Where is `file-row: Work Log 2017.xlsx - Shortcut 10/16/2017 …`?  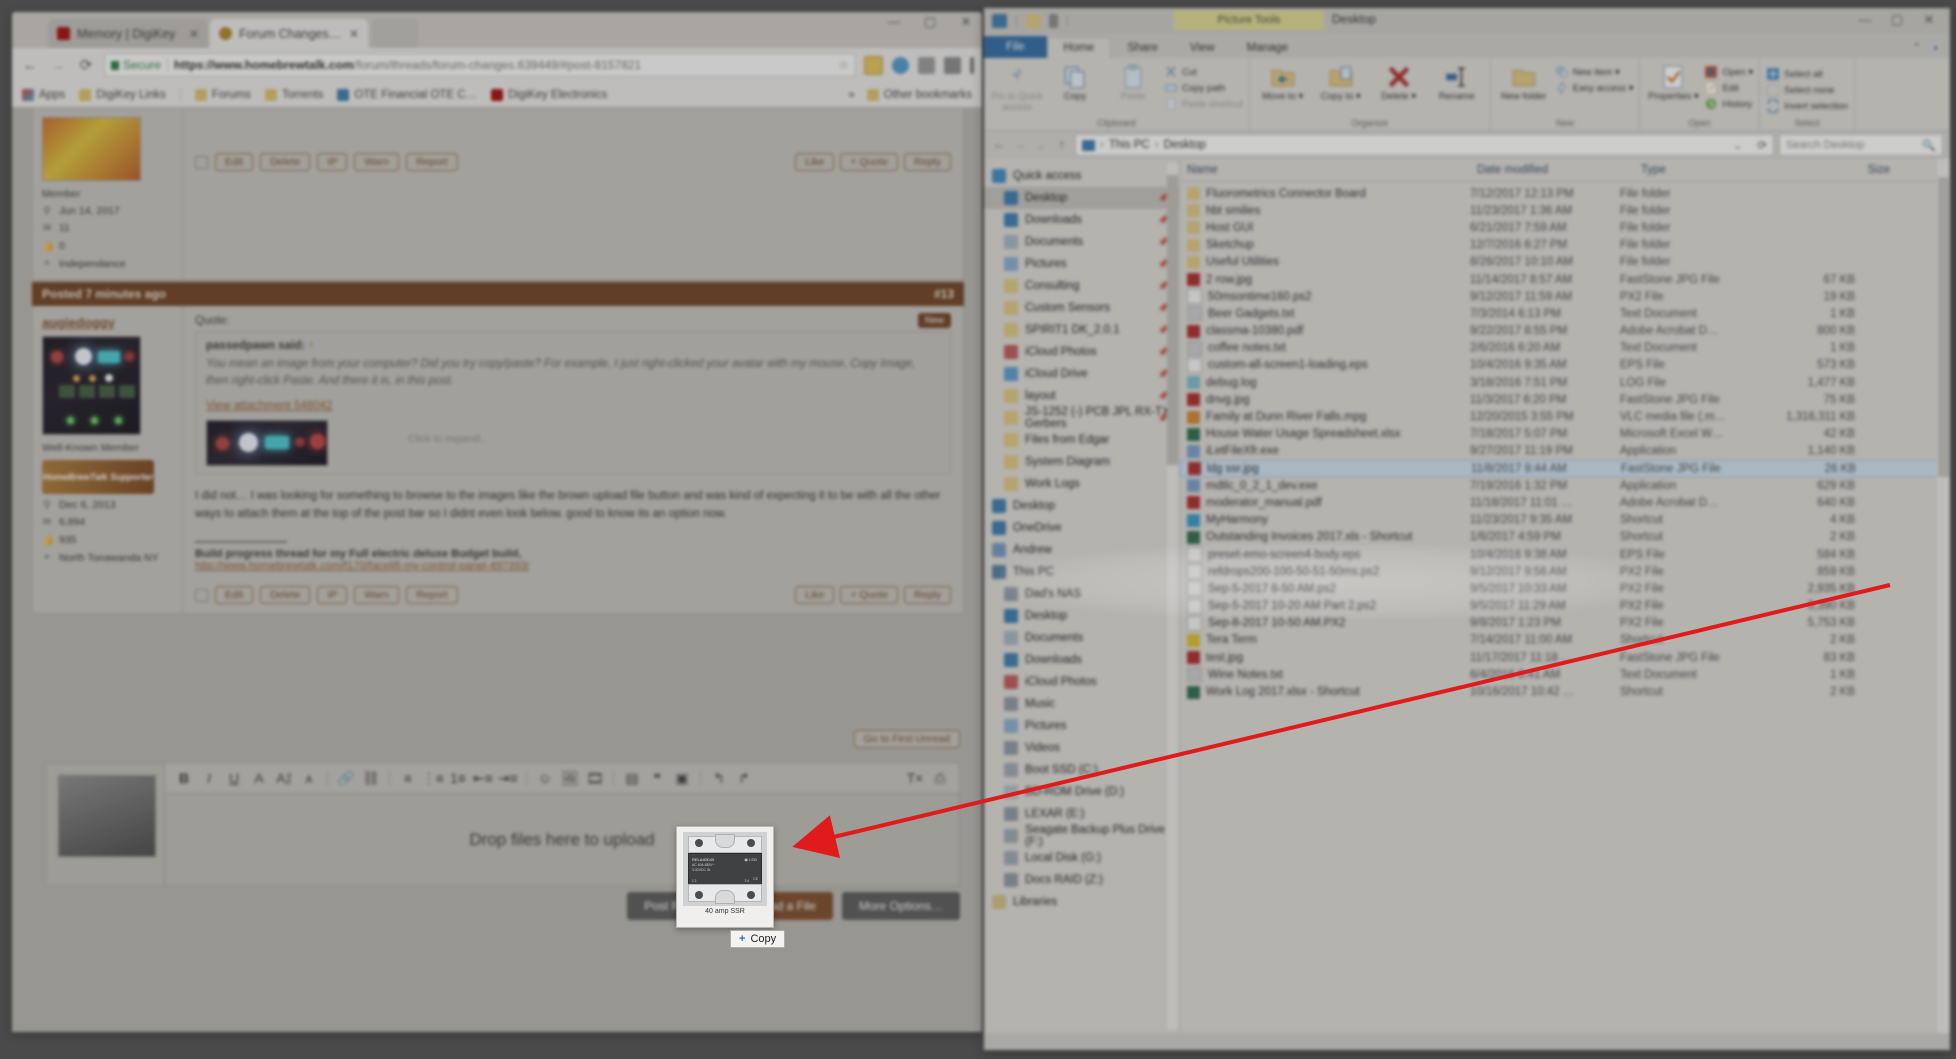 file-row: Work Log 2017.xlsx - Shortcut 10/16/2017 … is located at coordinates (1565, 691).